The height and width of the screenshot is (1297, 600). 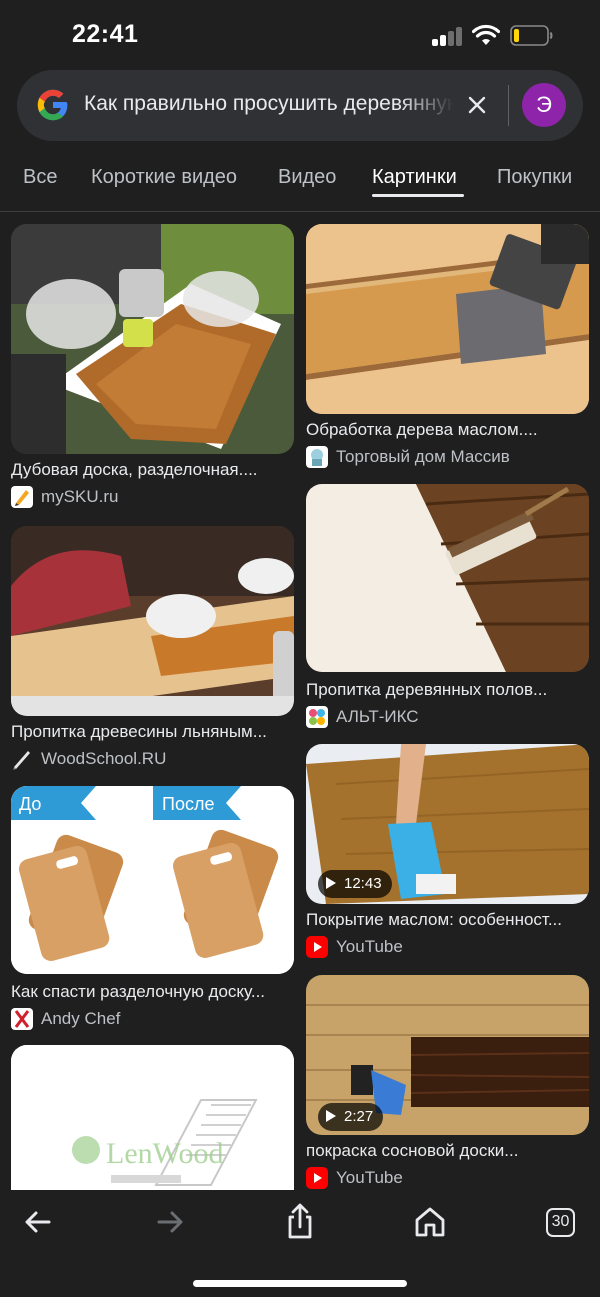 I want to click on status-time: 22:41, so click(x=105, y=34).